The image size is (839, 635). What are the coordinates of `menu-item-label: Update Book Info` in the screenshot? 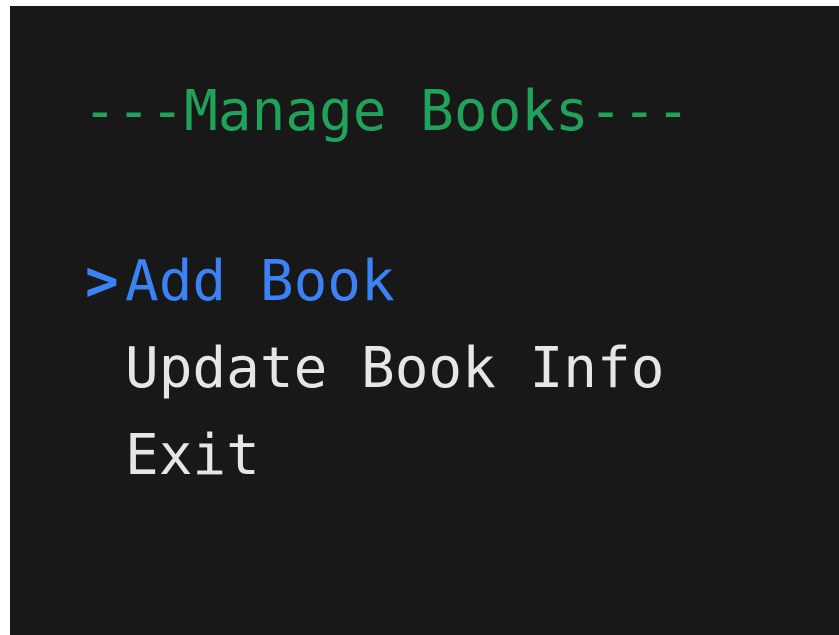 It's located at (395, 368).